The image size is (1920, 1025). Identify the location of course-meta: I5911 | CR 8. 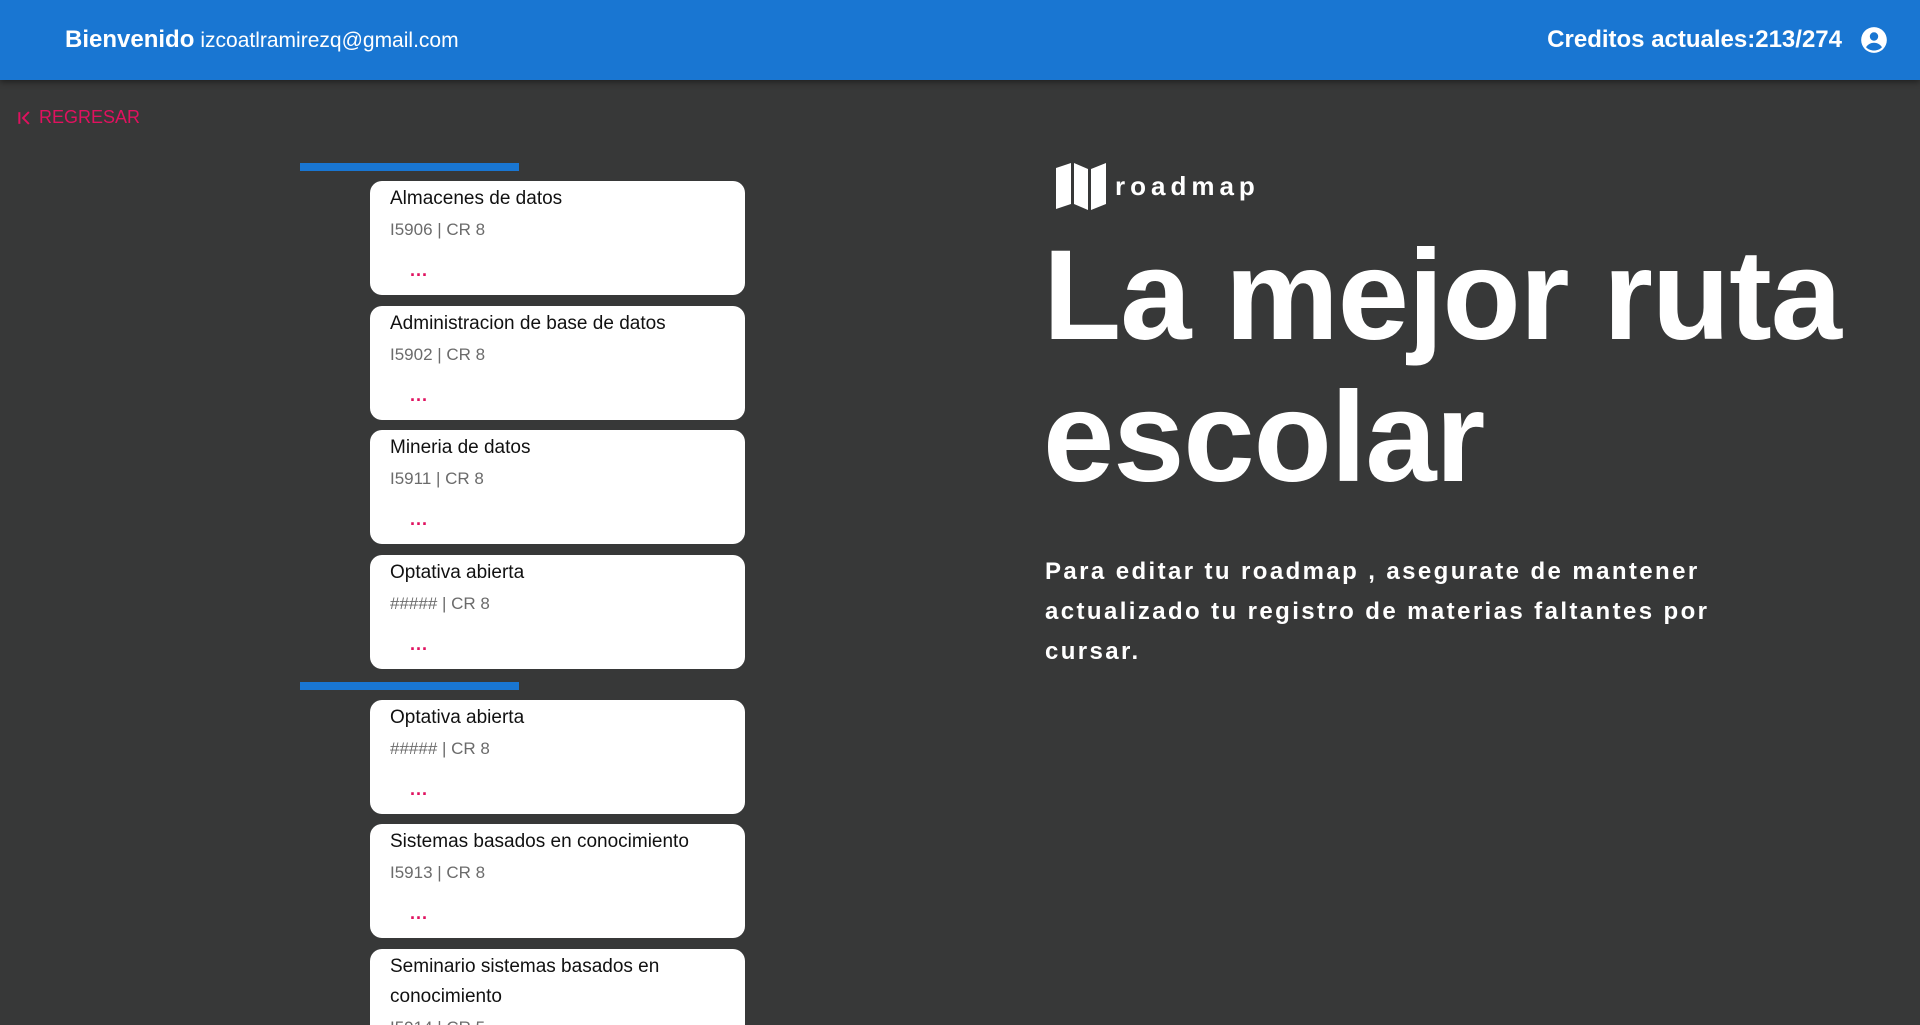
(437, 478).